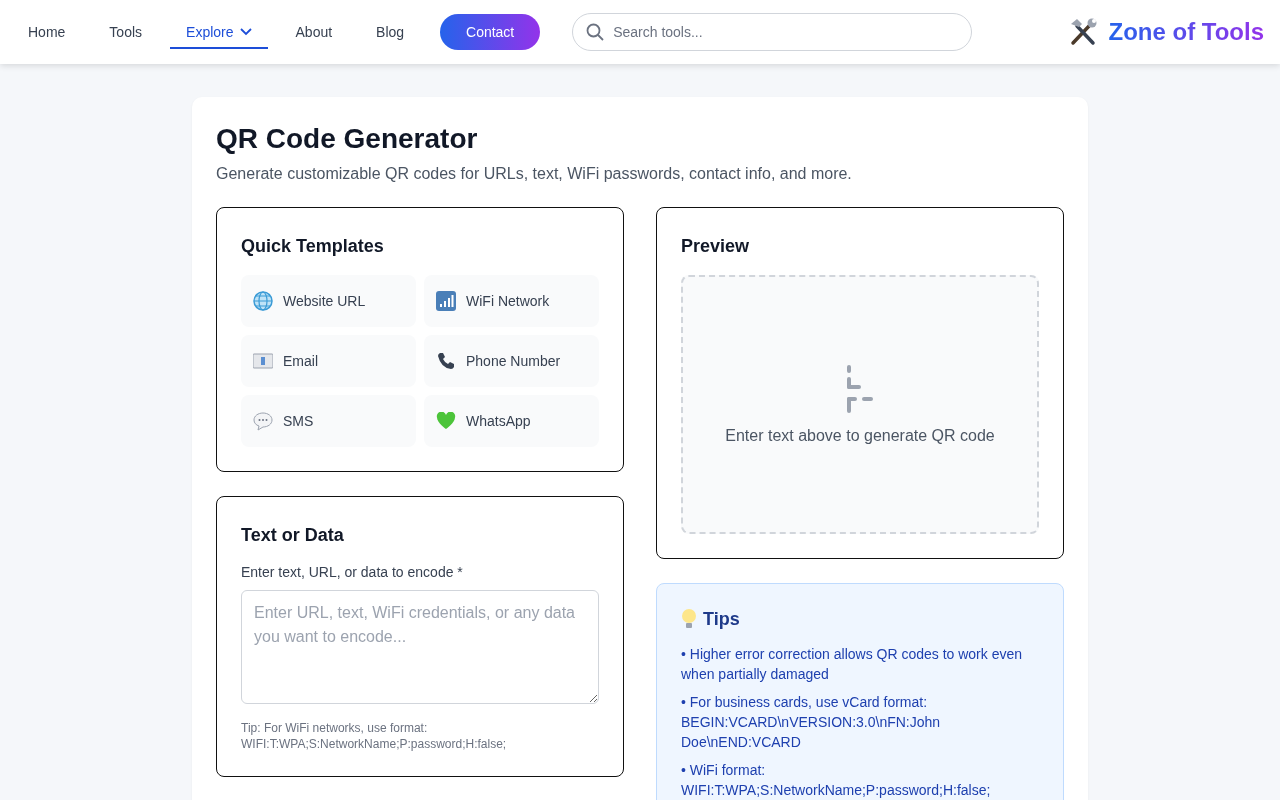  What do you see at coordinates (219, 32) in the screenshot?
I see `nav-link: Explore` at bounding box center [219, 32].